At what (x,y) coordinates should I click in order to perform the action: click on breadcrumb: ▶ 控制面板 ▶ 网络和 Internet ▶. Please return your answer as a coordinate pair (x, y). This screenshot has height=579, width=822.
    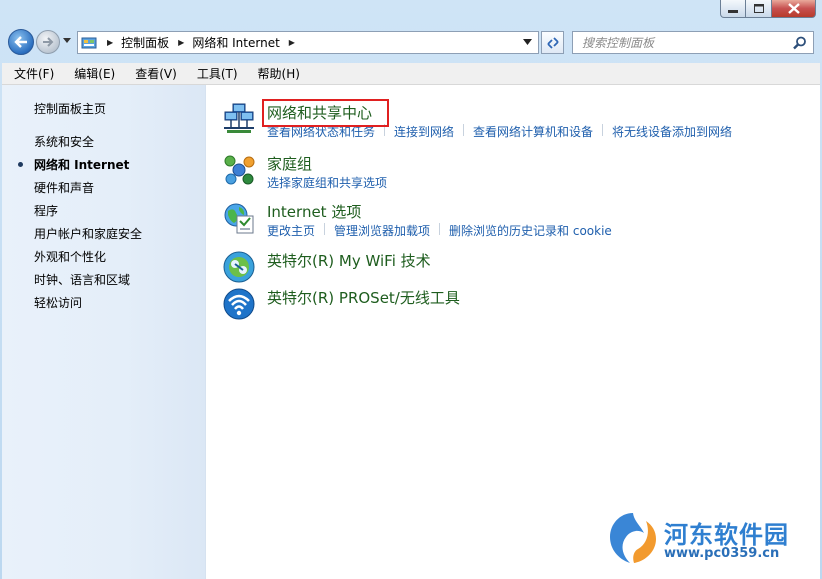
    Looking at the image, I should click on (203, 42).